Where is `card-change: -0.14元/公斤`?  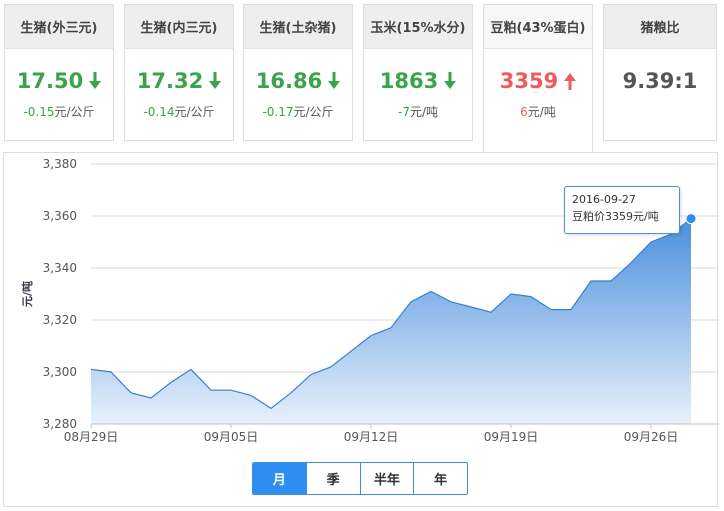 card-change: -0.14元/公斤 is located at coordinates (179, 111).